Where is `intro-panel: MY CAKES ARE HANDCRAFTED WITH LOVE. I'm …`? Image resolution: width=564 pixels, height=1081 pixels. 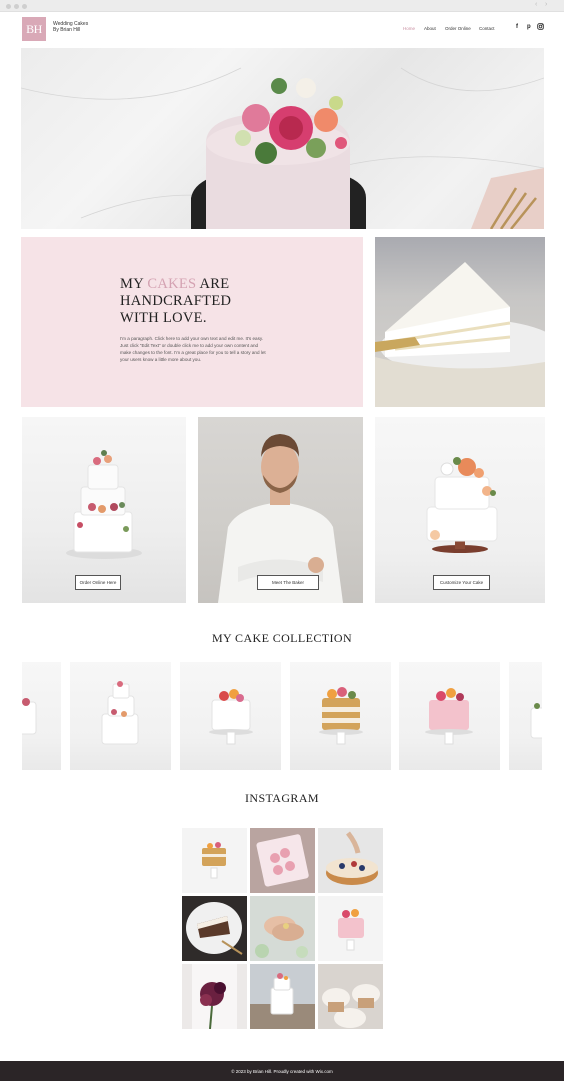 intro-panel: MY CAKES ARE HANDCRAFTED WITH LOVE. I'm … is located at coordinates (192, 322).